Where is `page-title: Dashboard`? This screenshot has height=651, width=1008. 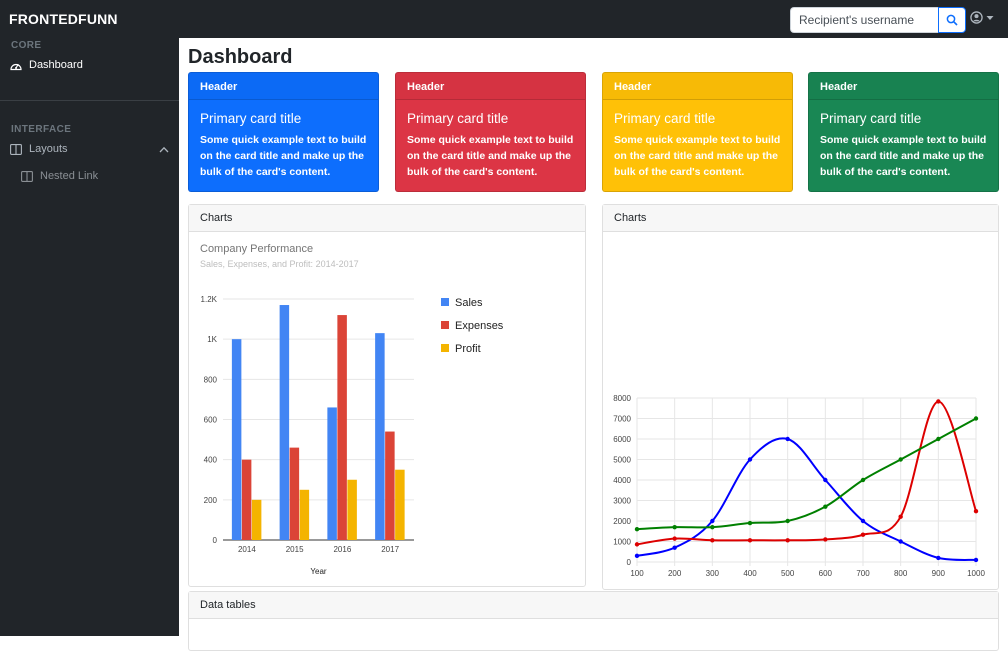
page-title: Dashboard is located at coordinates (240, 57).